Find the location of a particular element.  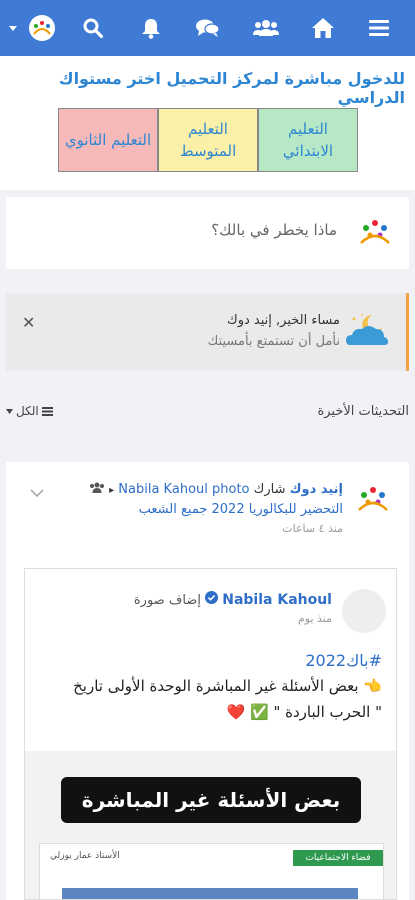

filter-label: الكل is located at coordinates (27, 411).